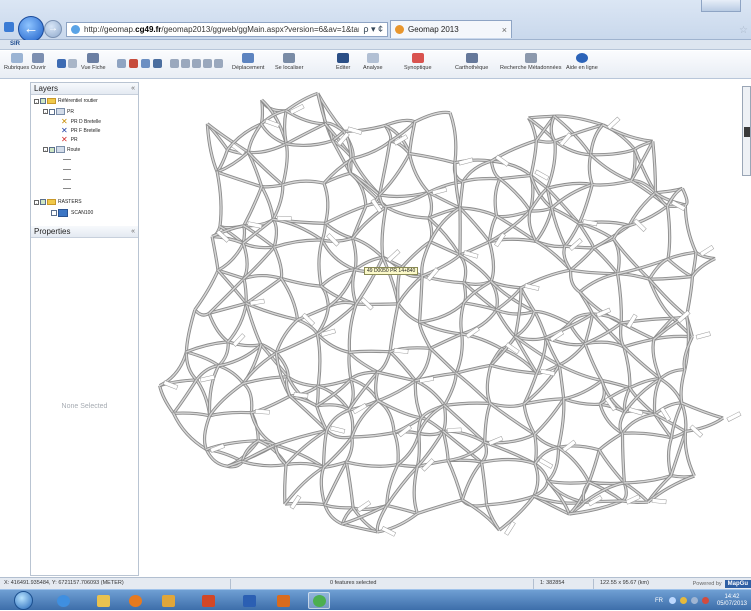  Describe the element at coordinates (38, 62) in the screenshot. I see `ouvrir-button: Ouvrir` at that location.